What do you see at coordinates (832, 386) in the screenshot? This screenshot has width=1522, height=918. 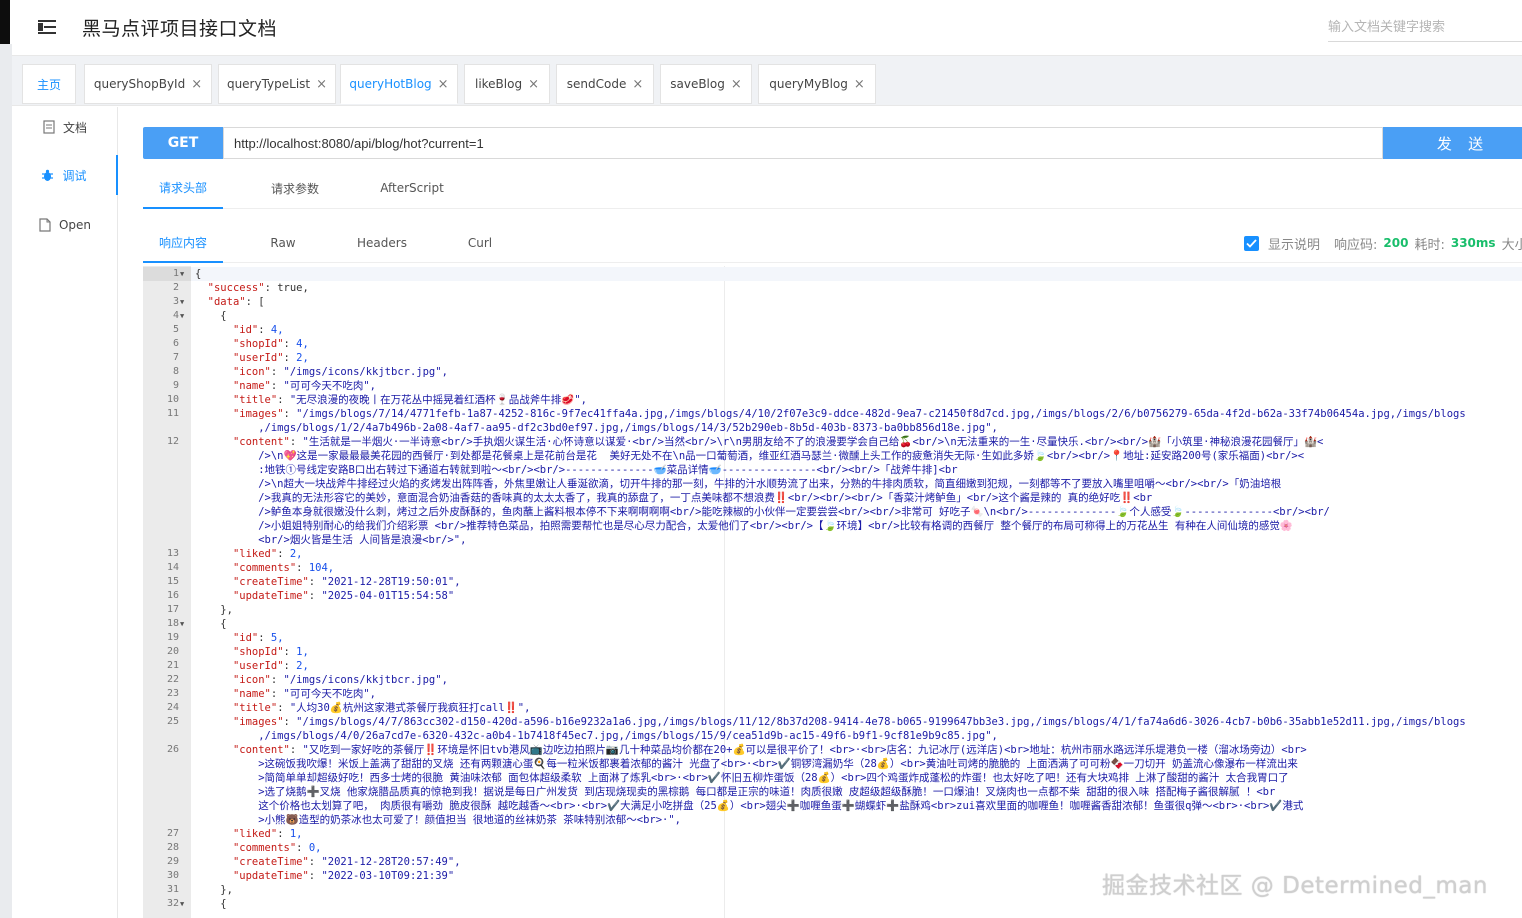 I see `code-line: 9 "name": "可可今天不吃肉",` at bounding box center [832, 386].